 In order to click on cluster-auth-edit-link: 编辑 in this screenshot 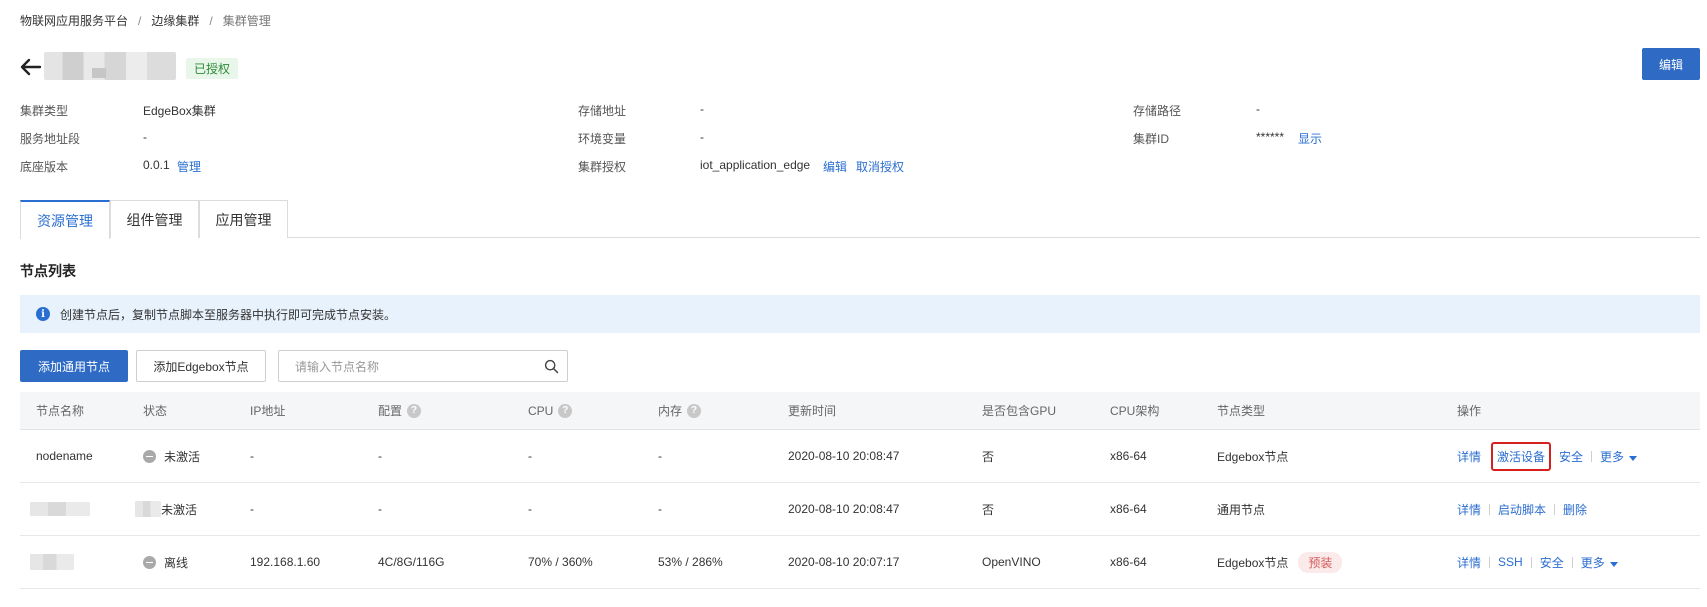, I will do `click(835, 166)`.